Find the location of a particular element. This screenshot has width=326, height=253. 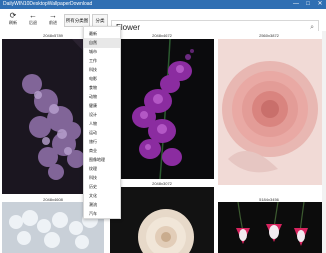

toolbar: ⟳ 刷新 ← 后退 → 前进 所有分类图 分类 Flower ⌕ is located at coordinates (163, 22).